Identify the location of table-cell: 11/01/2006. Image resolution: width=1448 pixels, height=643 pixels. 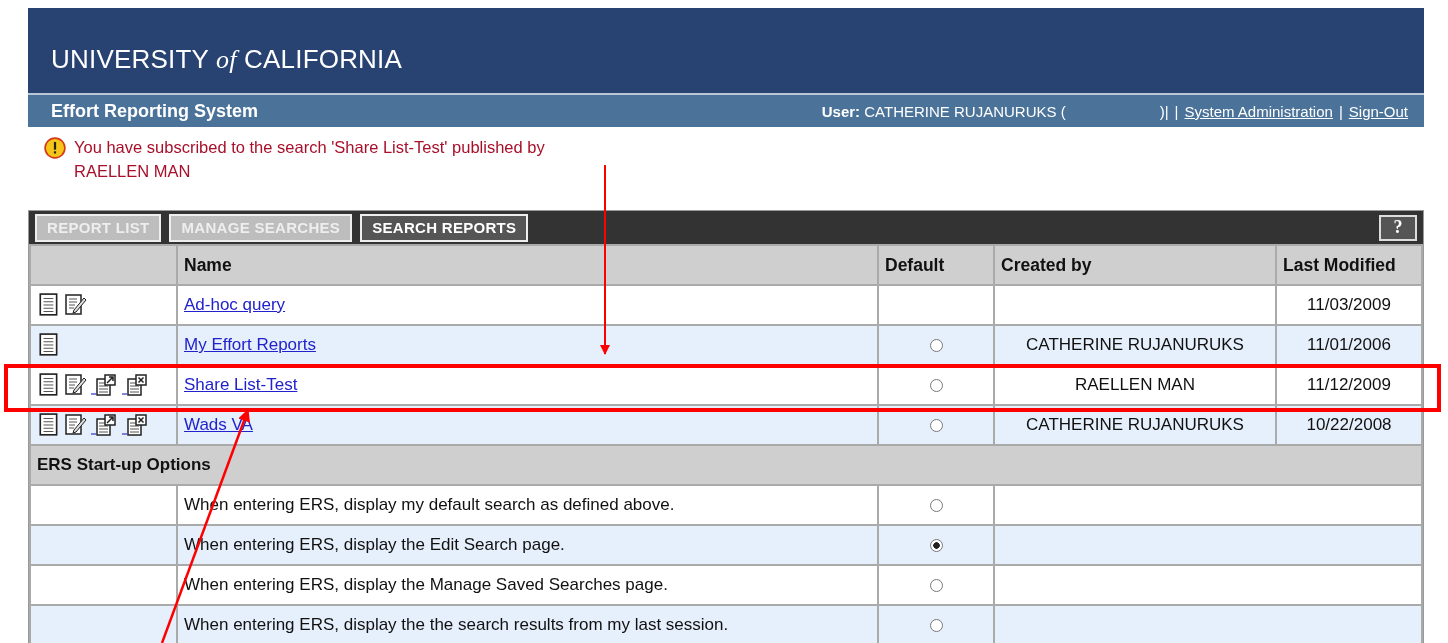
(1349, 344).